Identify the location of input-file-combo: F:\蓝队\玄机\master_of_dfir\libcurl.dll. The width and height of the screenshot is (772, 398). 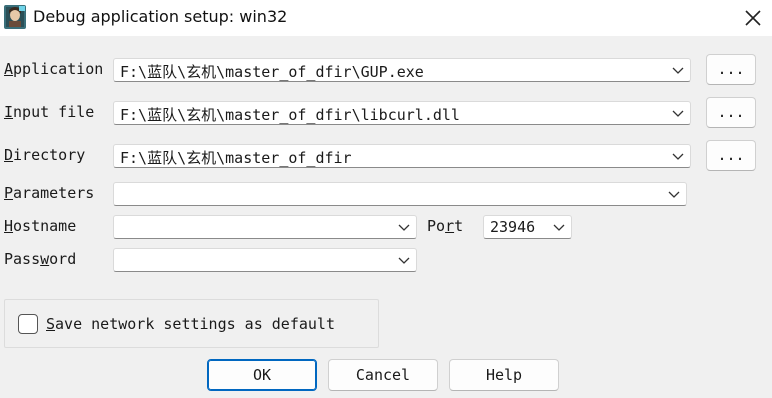
(402, 113).